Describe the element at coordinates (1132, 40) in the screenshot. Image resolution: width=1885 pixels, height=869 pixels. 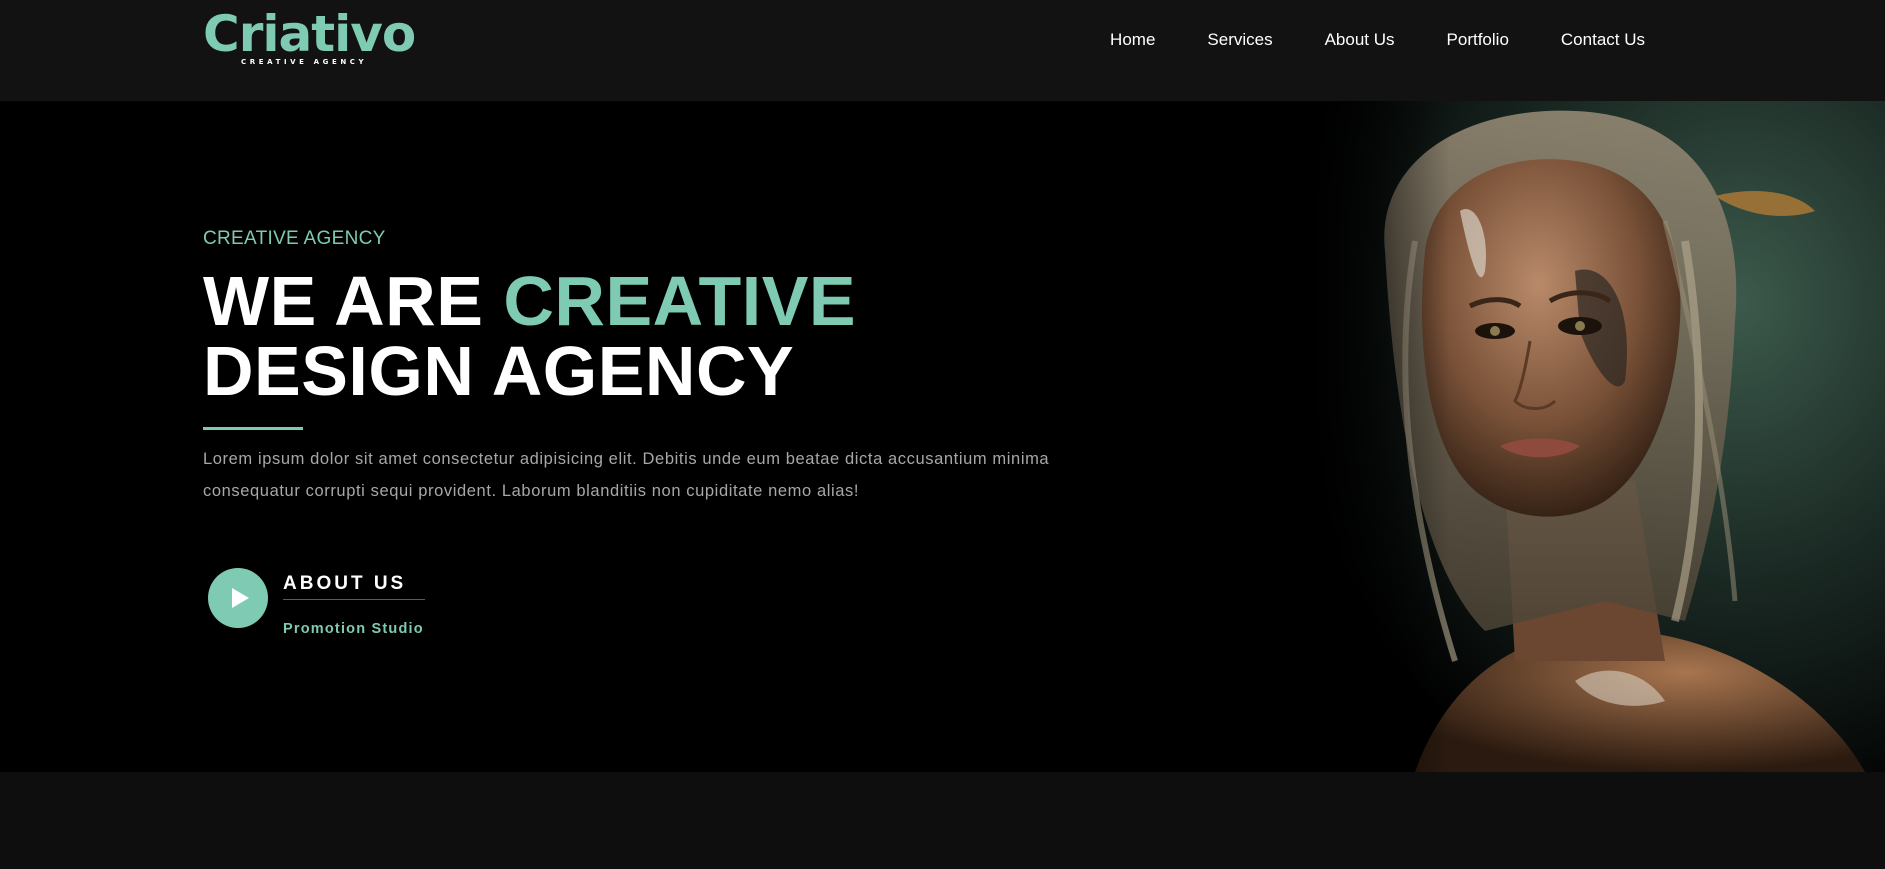
I see `nav-home: Home` at that location.